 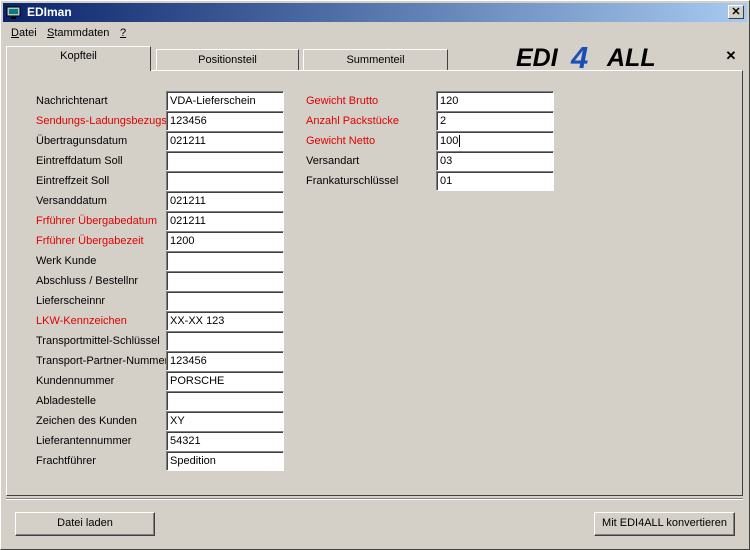 I want to click on field-frfuhrer-ubergabedatum: 021211, so click(x=225, y=221).